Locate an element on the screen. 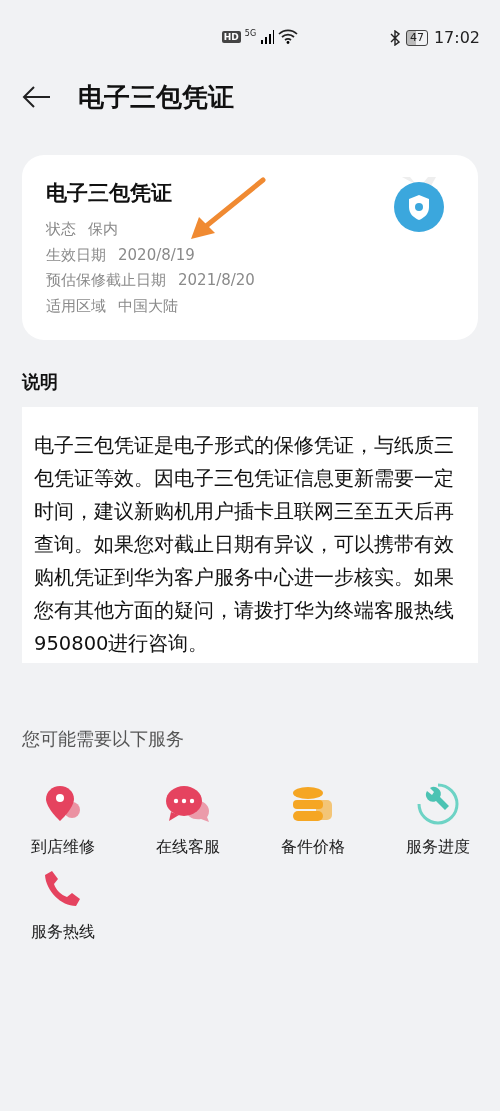 The image size is (500, 1111). location-pin-icon is located at coordinates (62, 804).